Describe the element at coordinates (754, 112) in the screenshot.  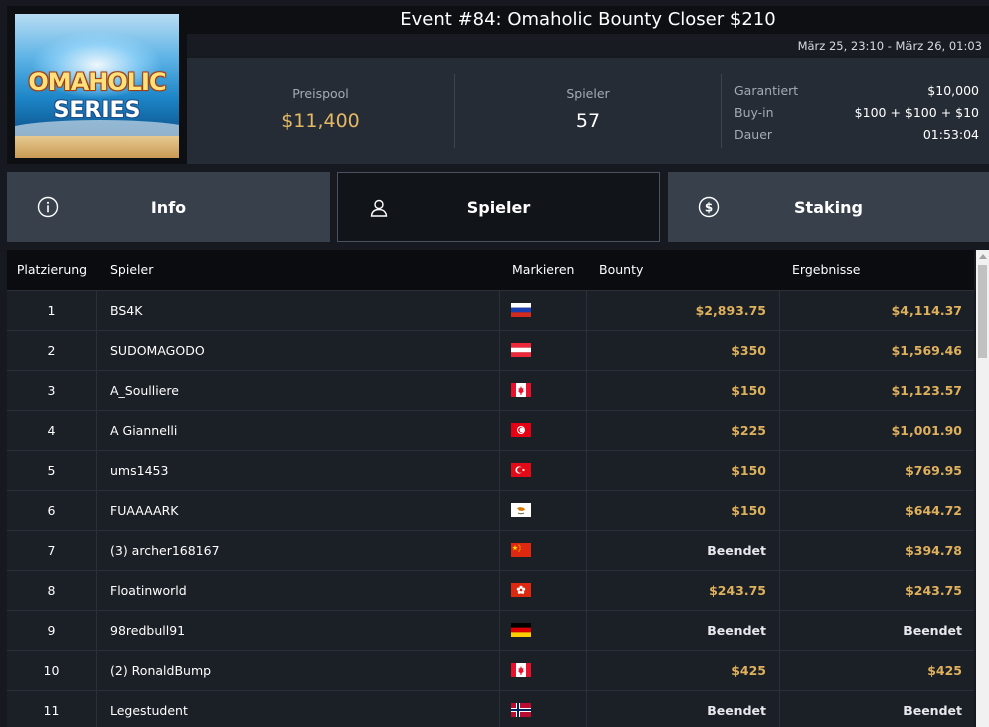
I see `detail-key: Buy-in` at that location.